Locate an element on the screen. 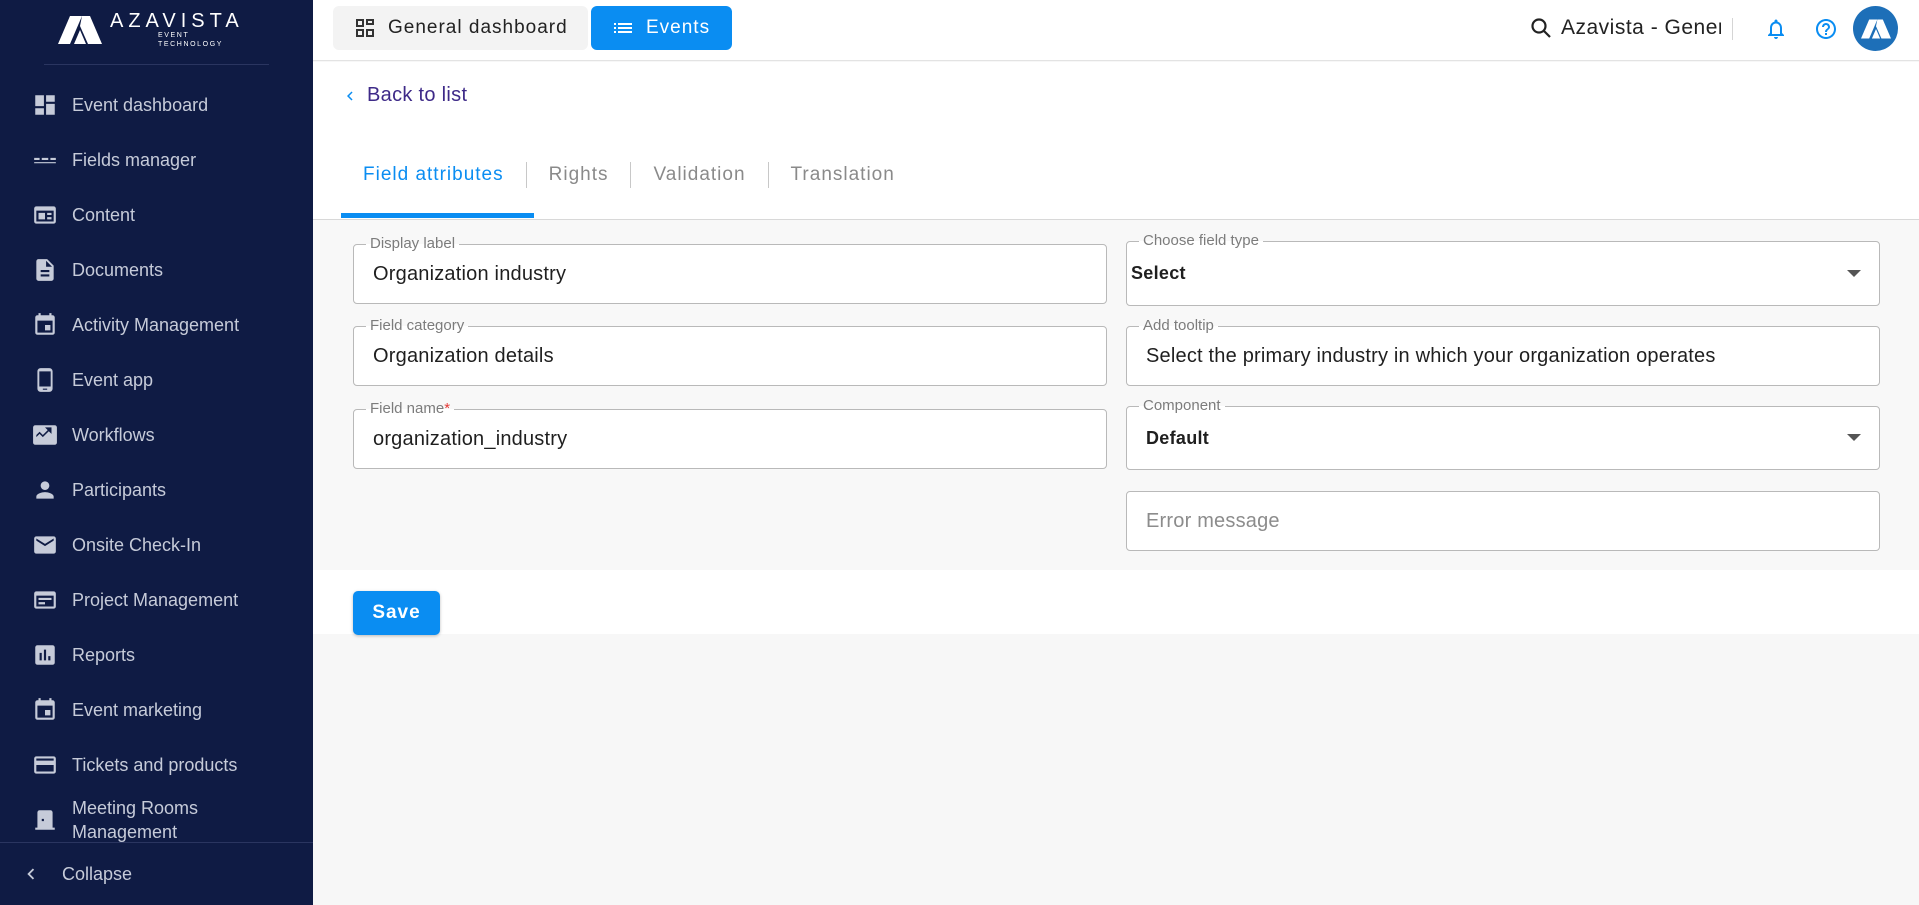 This screenshot has height=905, width=1919. sidebar-item-activity-management: Activity Management is located at coordinates (156, 324).